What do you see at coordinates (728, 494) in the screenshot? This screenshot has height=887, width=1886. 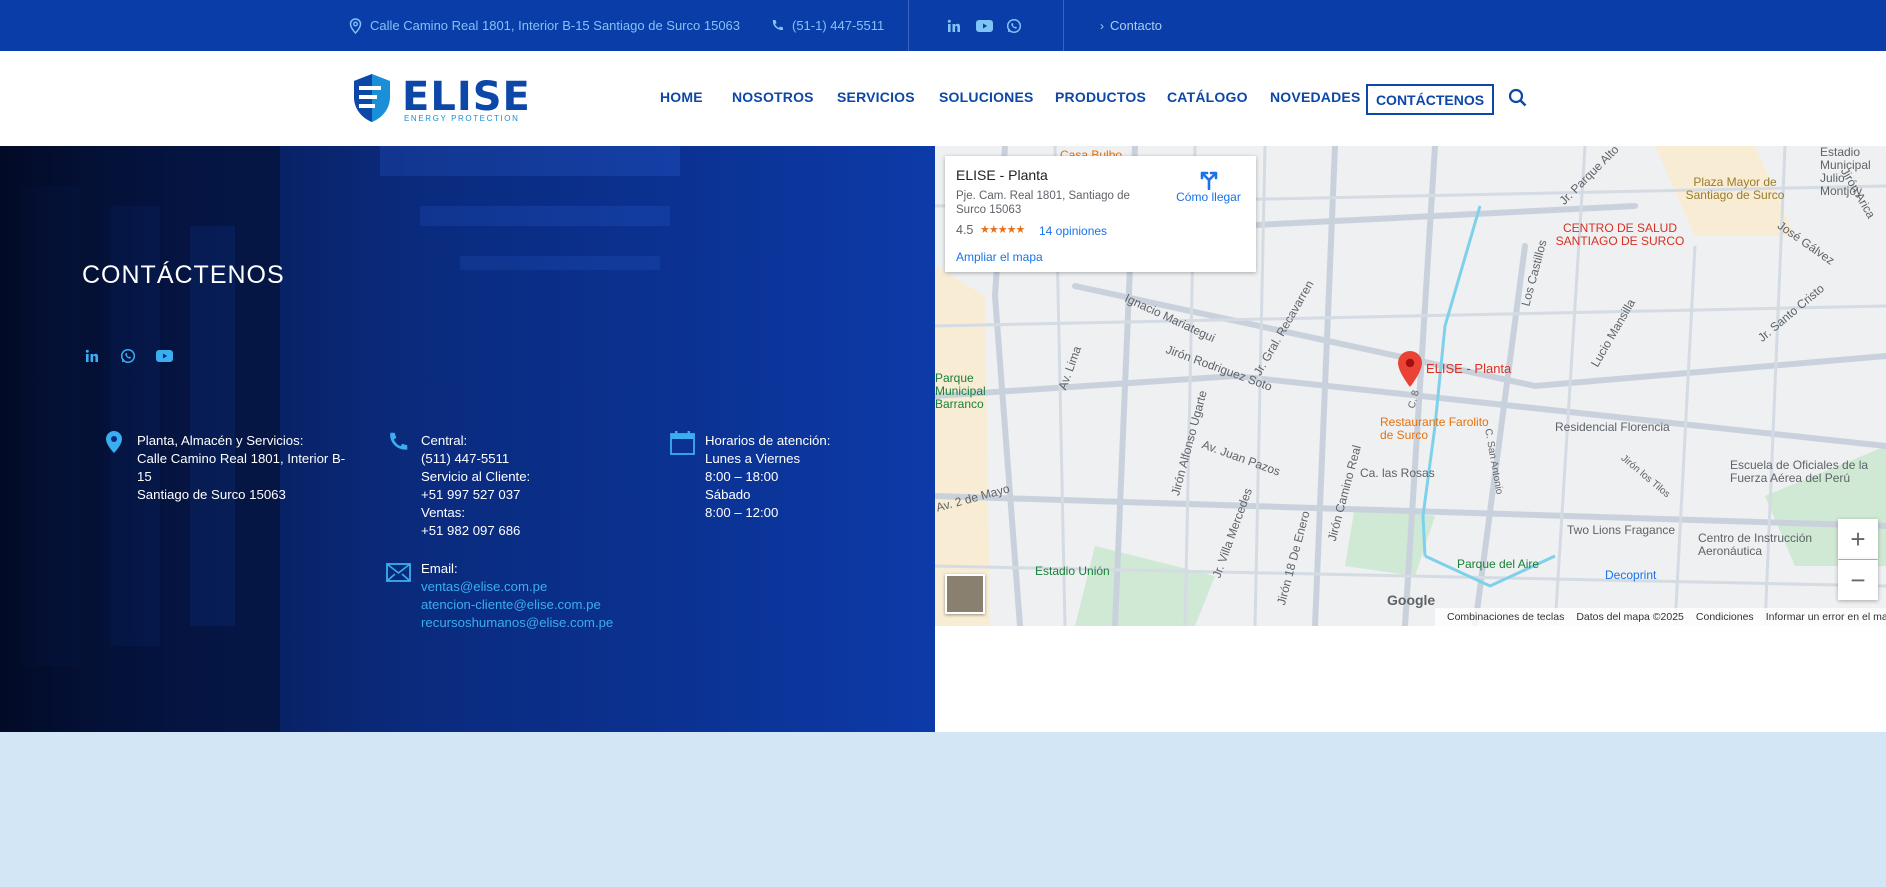 I see `saturday-label: Sábado` at bounding box center [728, 494].